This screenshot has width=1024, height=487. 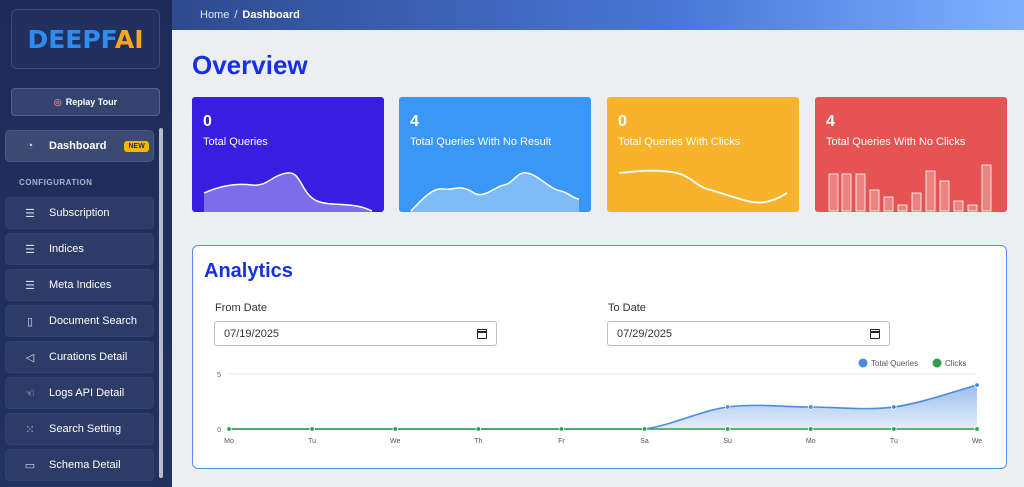 What do you see at coordinates (955, 363) in the screenshot?
I see `legend-label: Clicks` at bounding box center [955, 363].